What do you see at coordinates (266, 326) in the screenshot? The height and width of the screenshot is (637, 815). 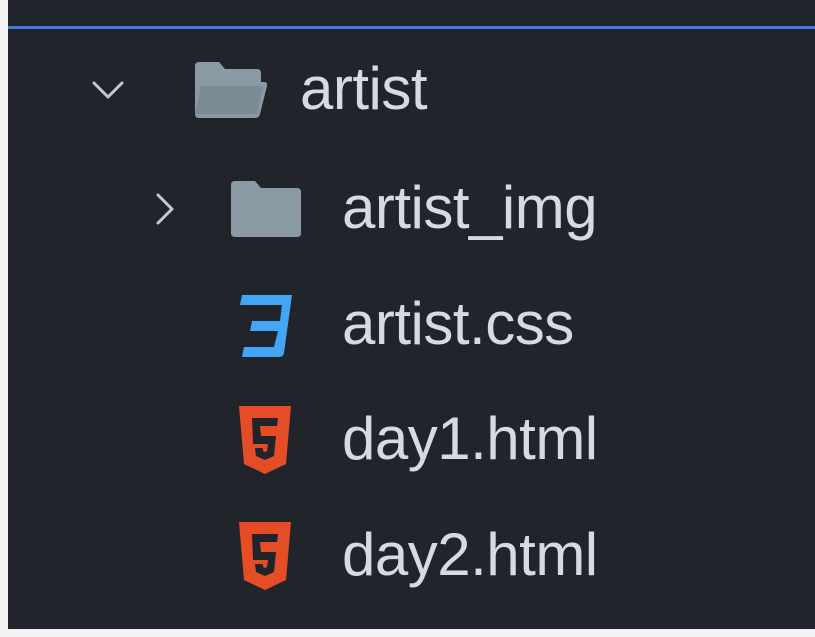 I see `css-file-icon` at bounding box center [266, 326].